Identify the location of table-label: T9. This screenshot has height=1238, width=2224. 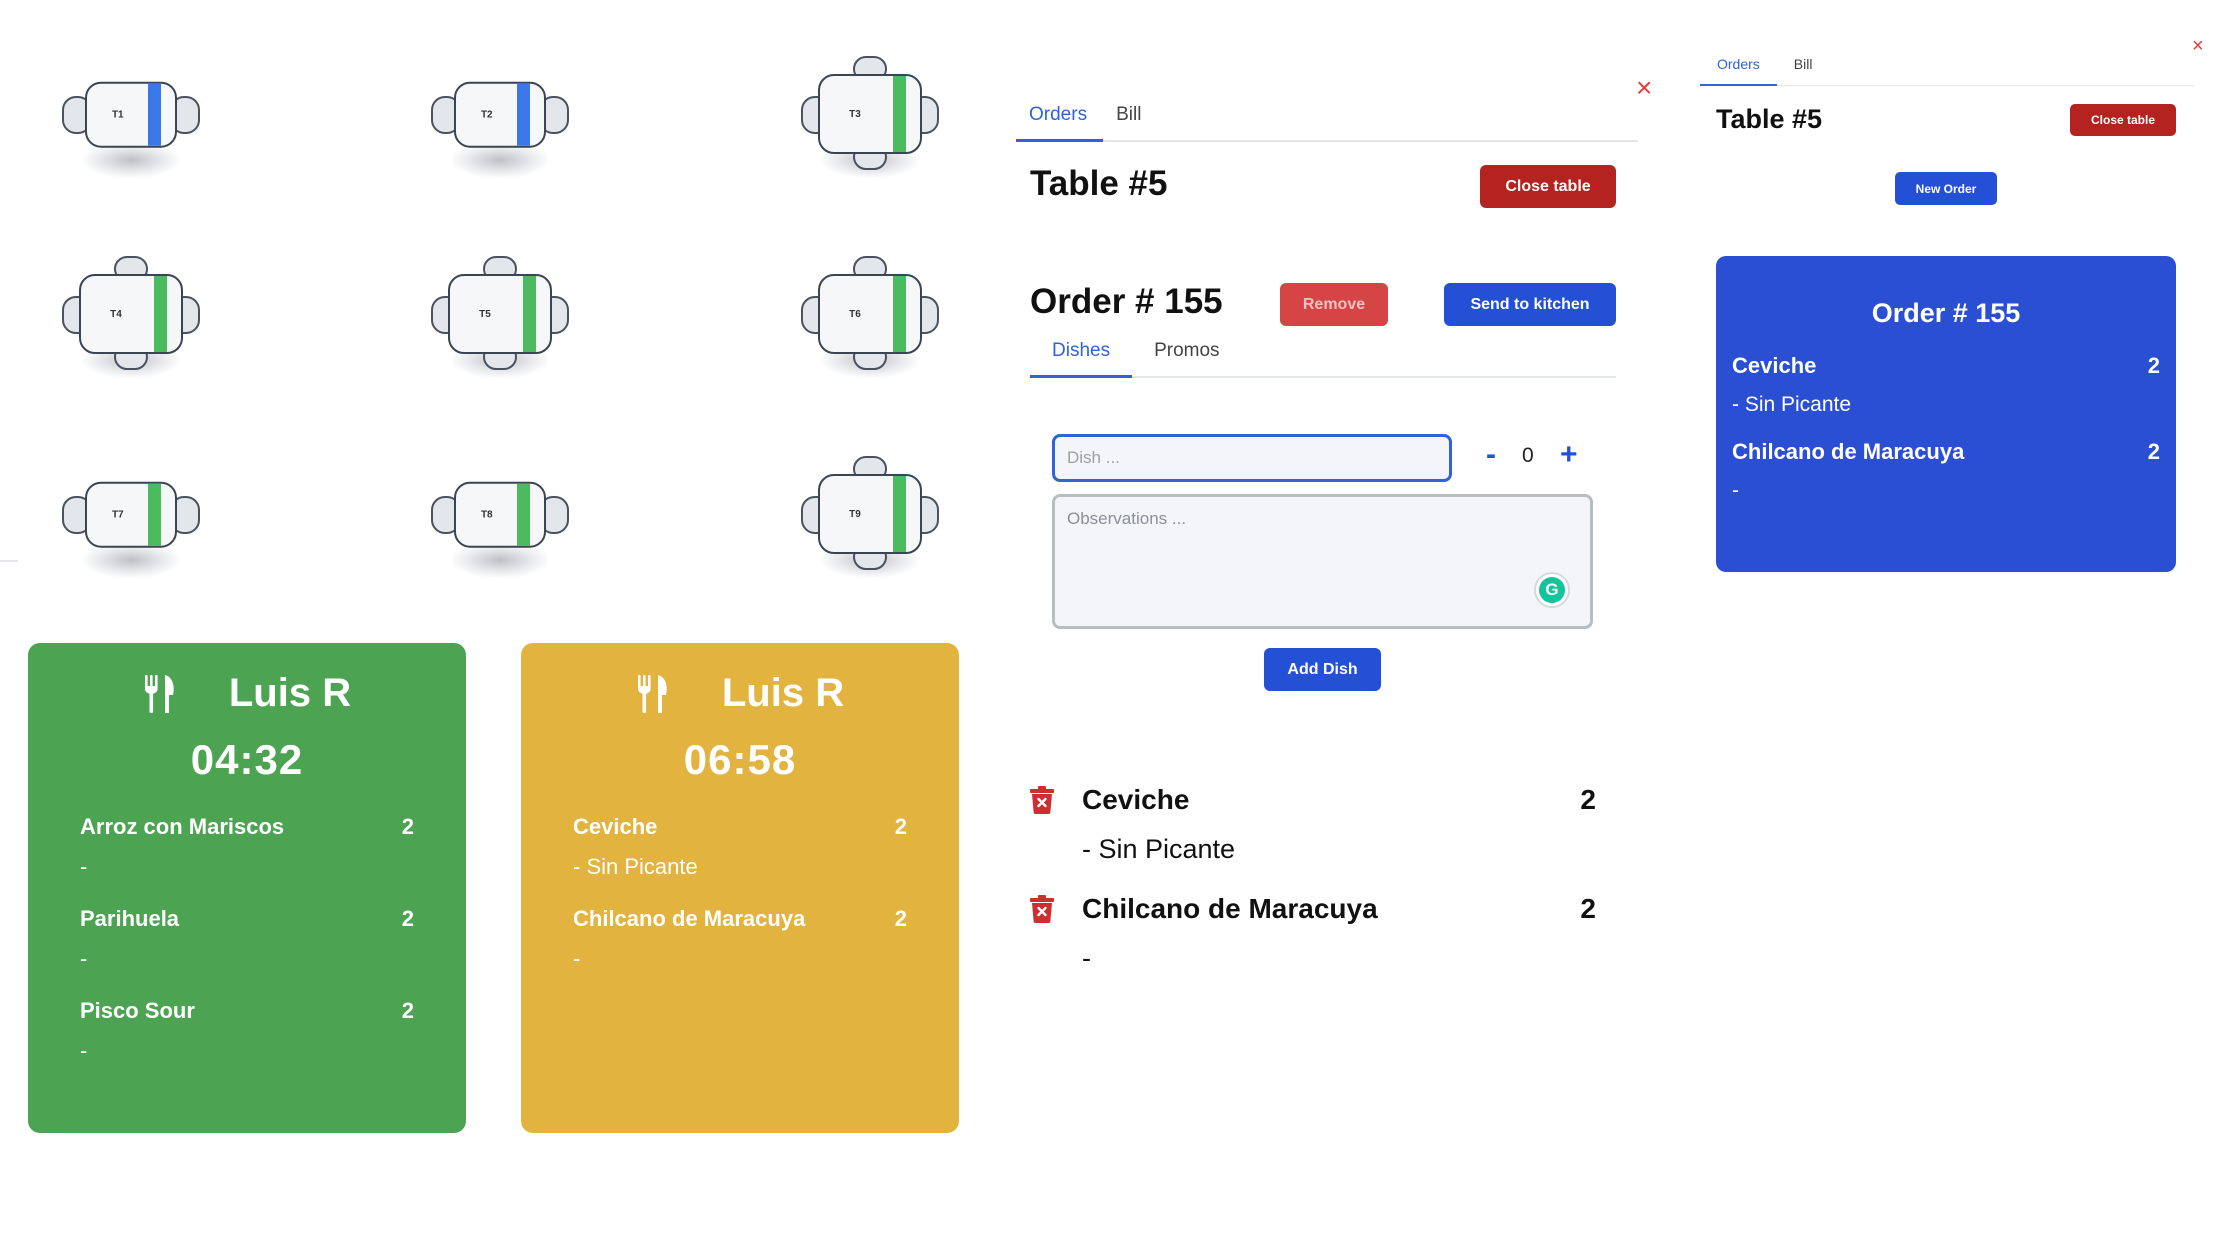
(855, 514).